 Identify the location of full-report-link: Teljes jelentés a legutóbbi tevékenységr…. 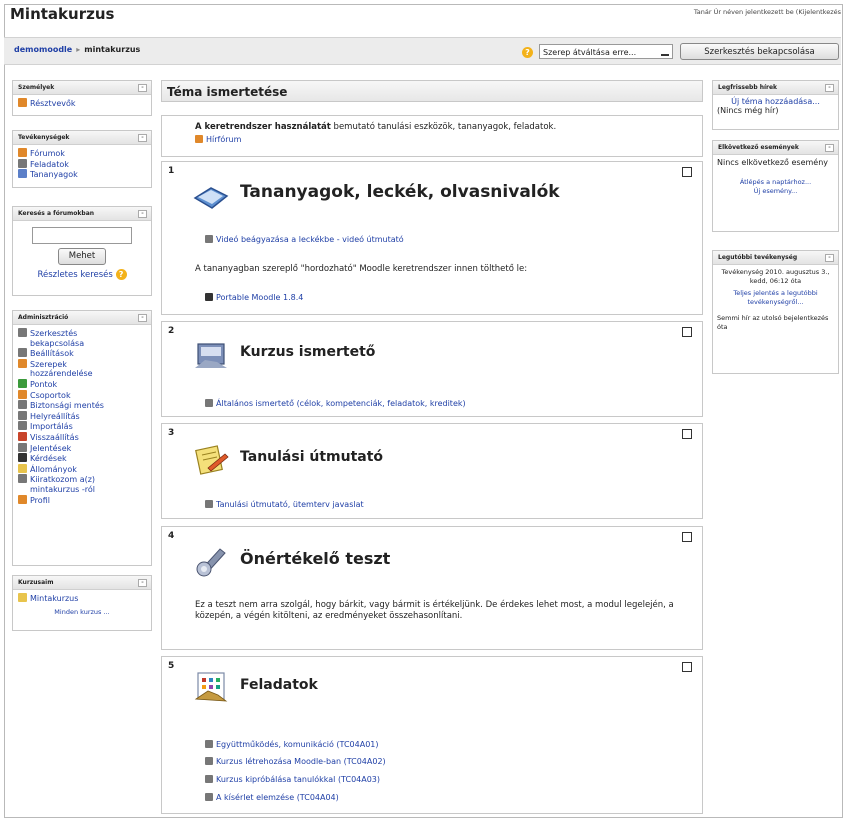
(775, 298).